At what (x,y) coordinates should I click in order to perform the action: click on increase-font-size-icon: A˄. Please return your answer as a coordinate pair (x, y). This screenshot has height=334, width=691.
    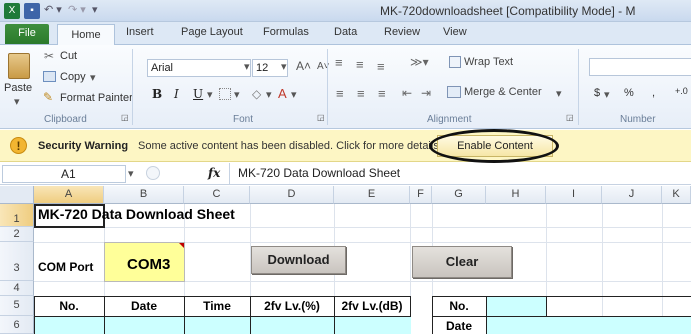
    Looking at the image, I should click on (303, 66).